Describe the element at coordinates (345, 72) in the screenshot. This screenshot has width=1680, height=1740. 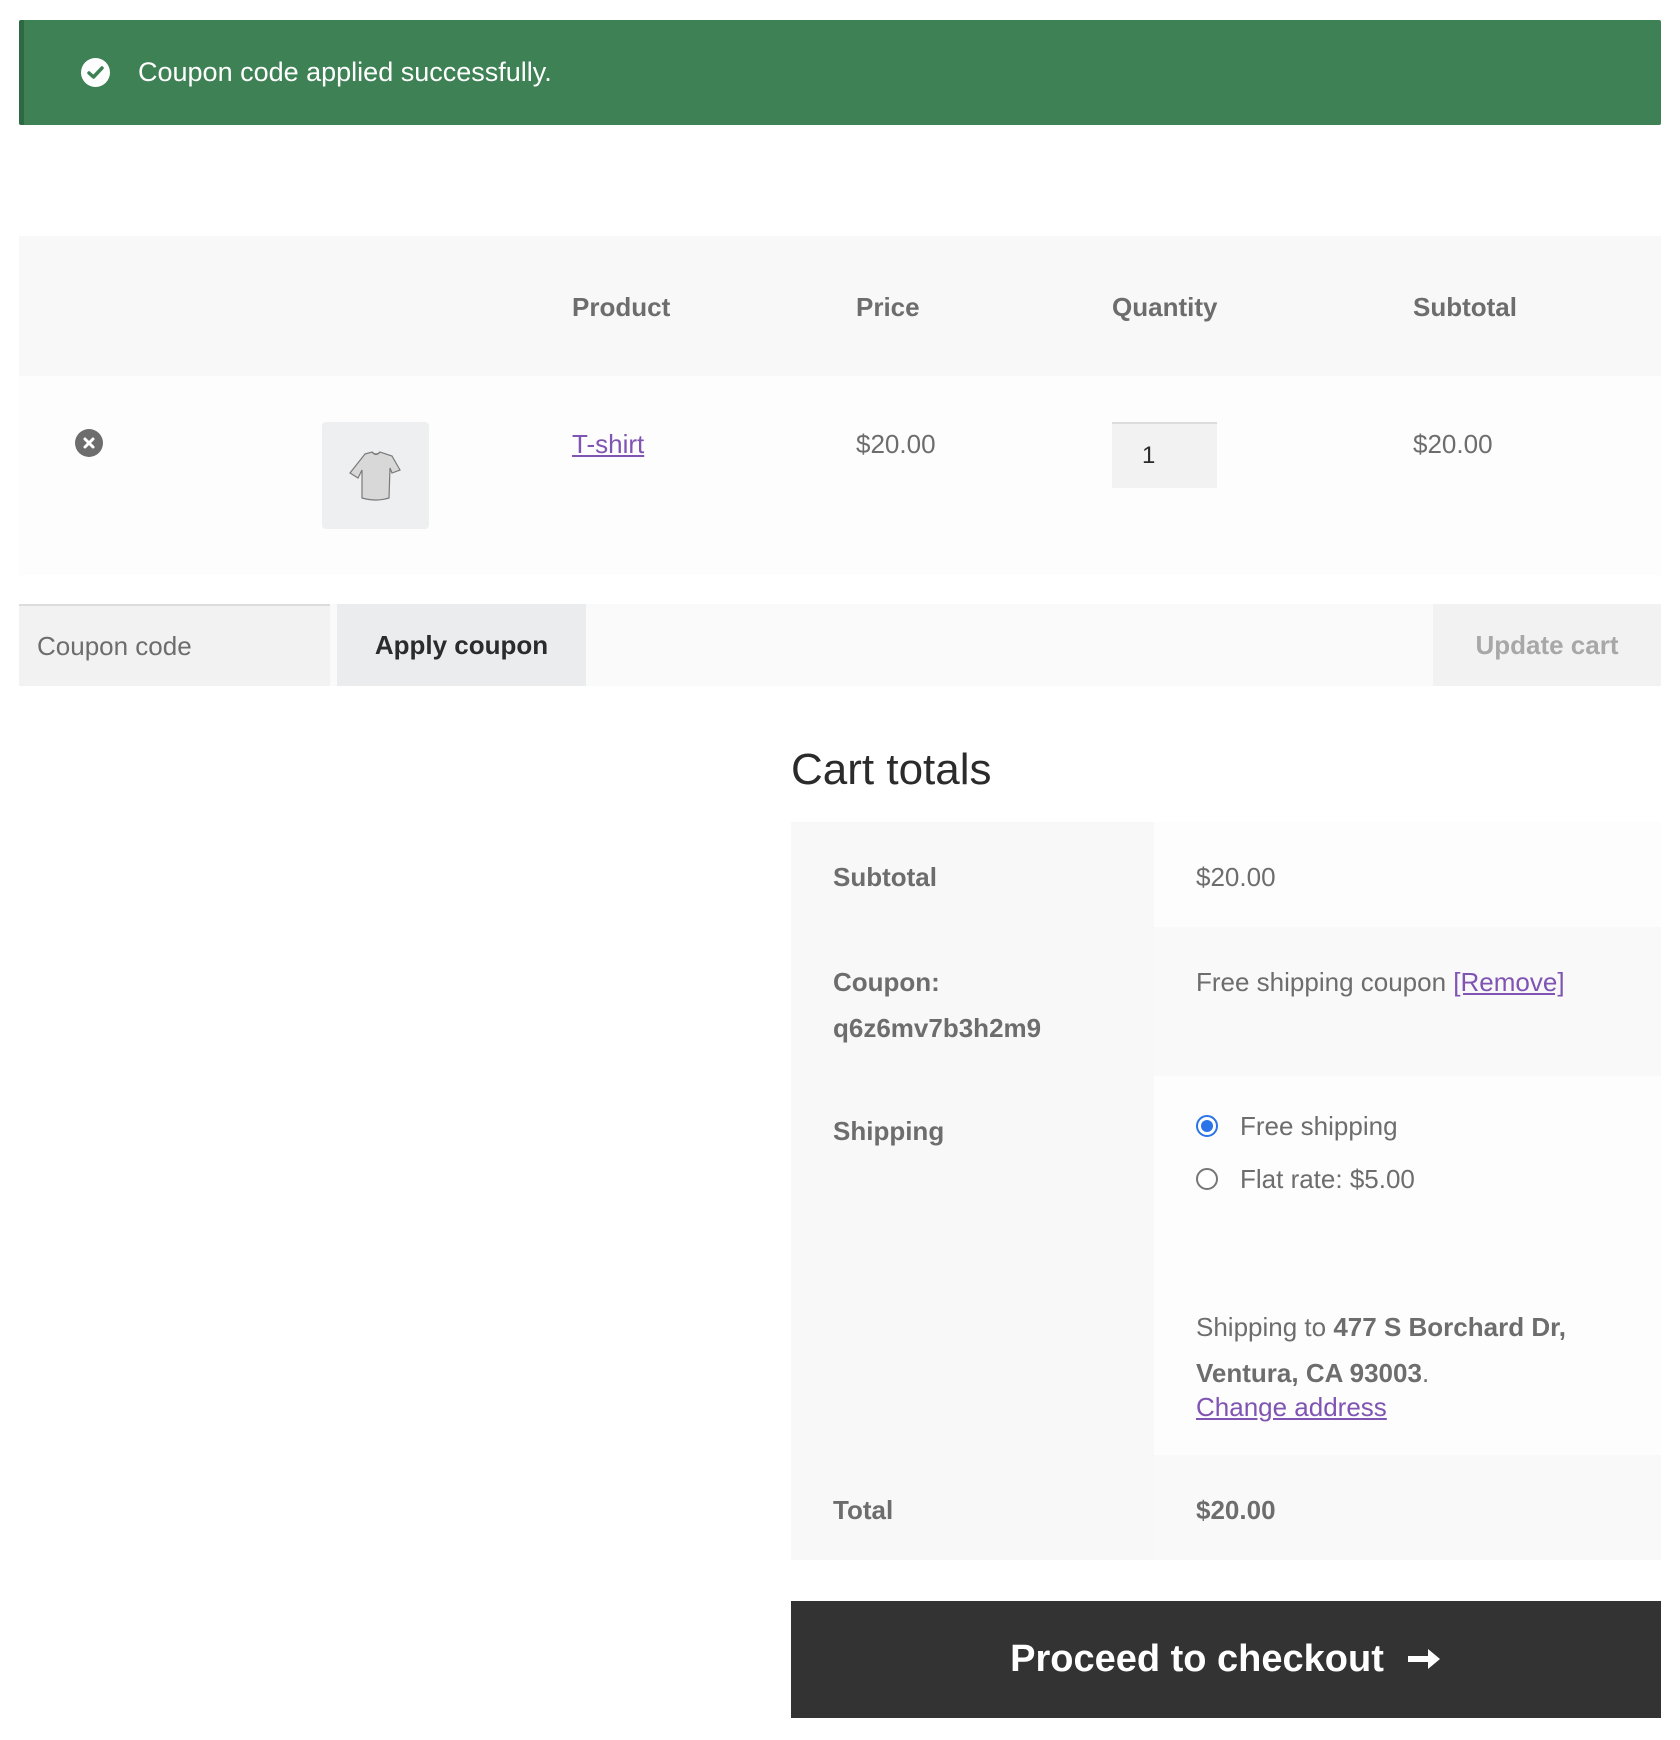
I see `notice-message: Coupon code applied successfully.` at that location.